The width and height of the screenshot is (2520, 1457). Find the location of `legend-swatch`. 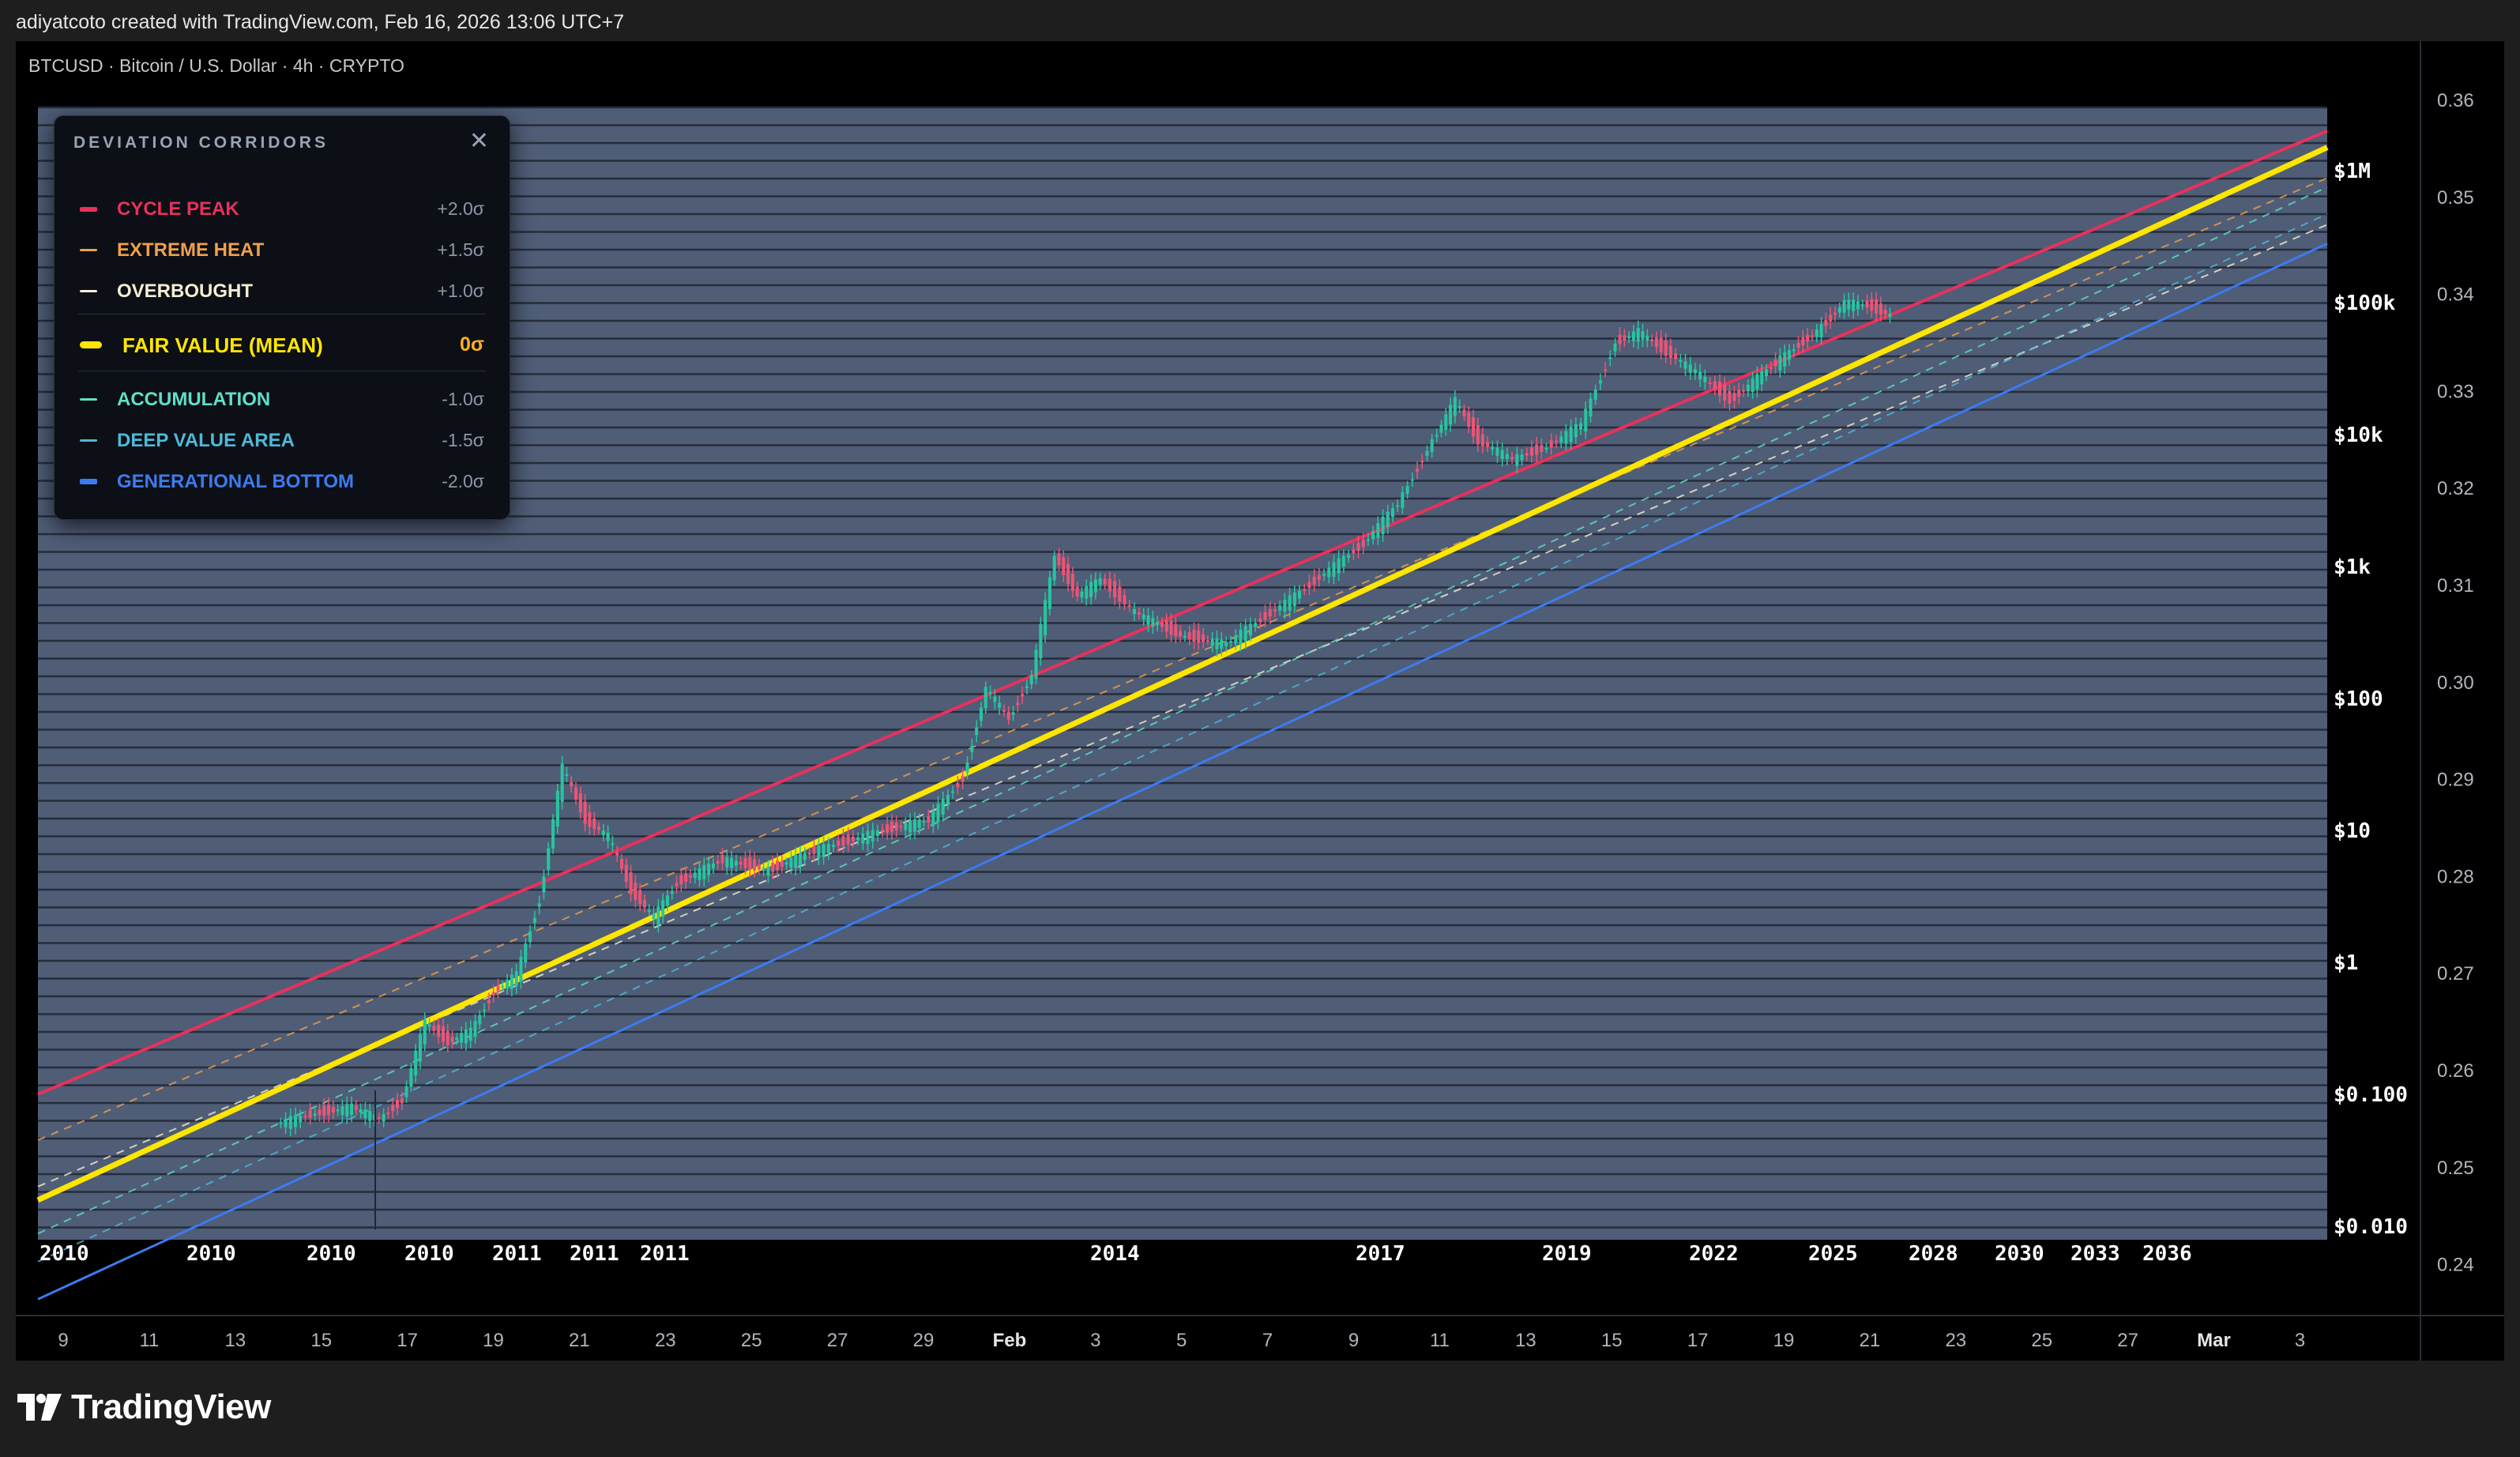

legend-swatch is located at coordinates (88, 209).